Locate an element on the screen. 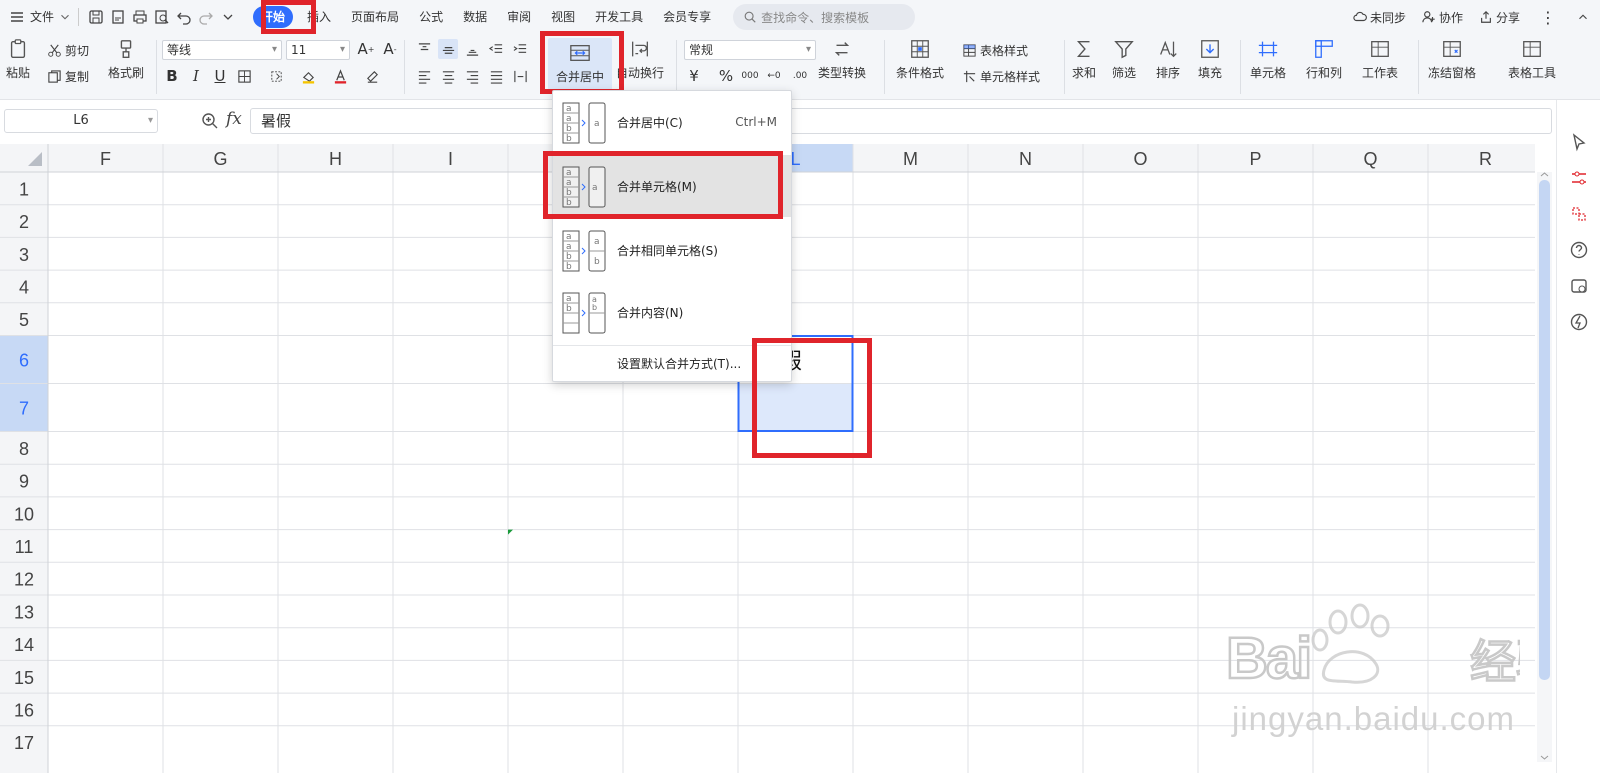 Image resolution: width=1600 pixels, height=773 pixels. italic-button: I is located at coordinates (196, 76).